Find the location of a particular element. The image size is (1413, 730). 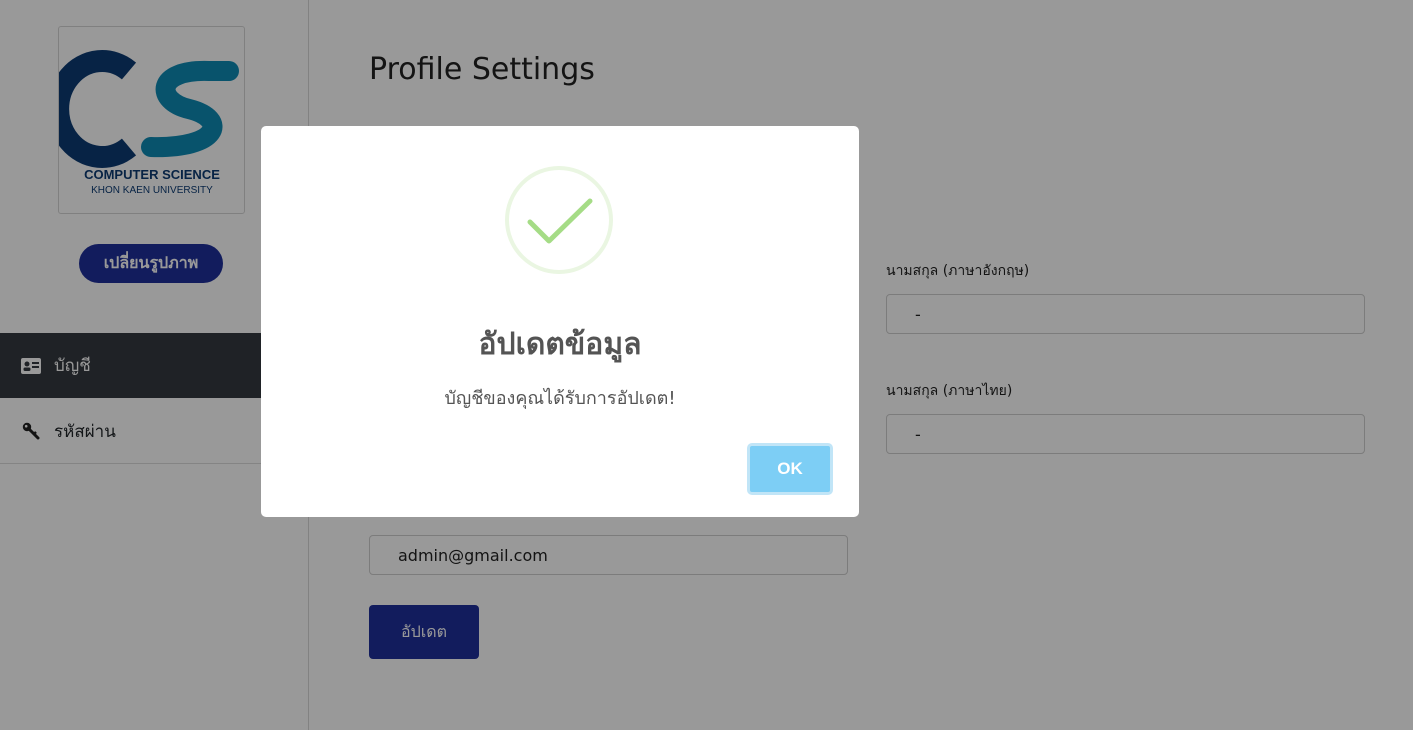

ok-button: OK is located at coordinates (790, 469).